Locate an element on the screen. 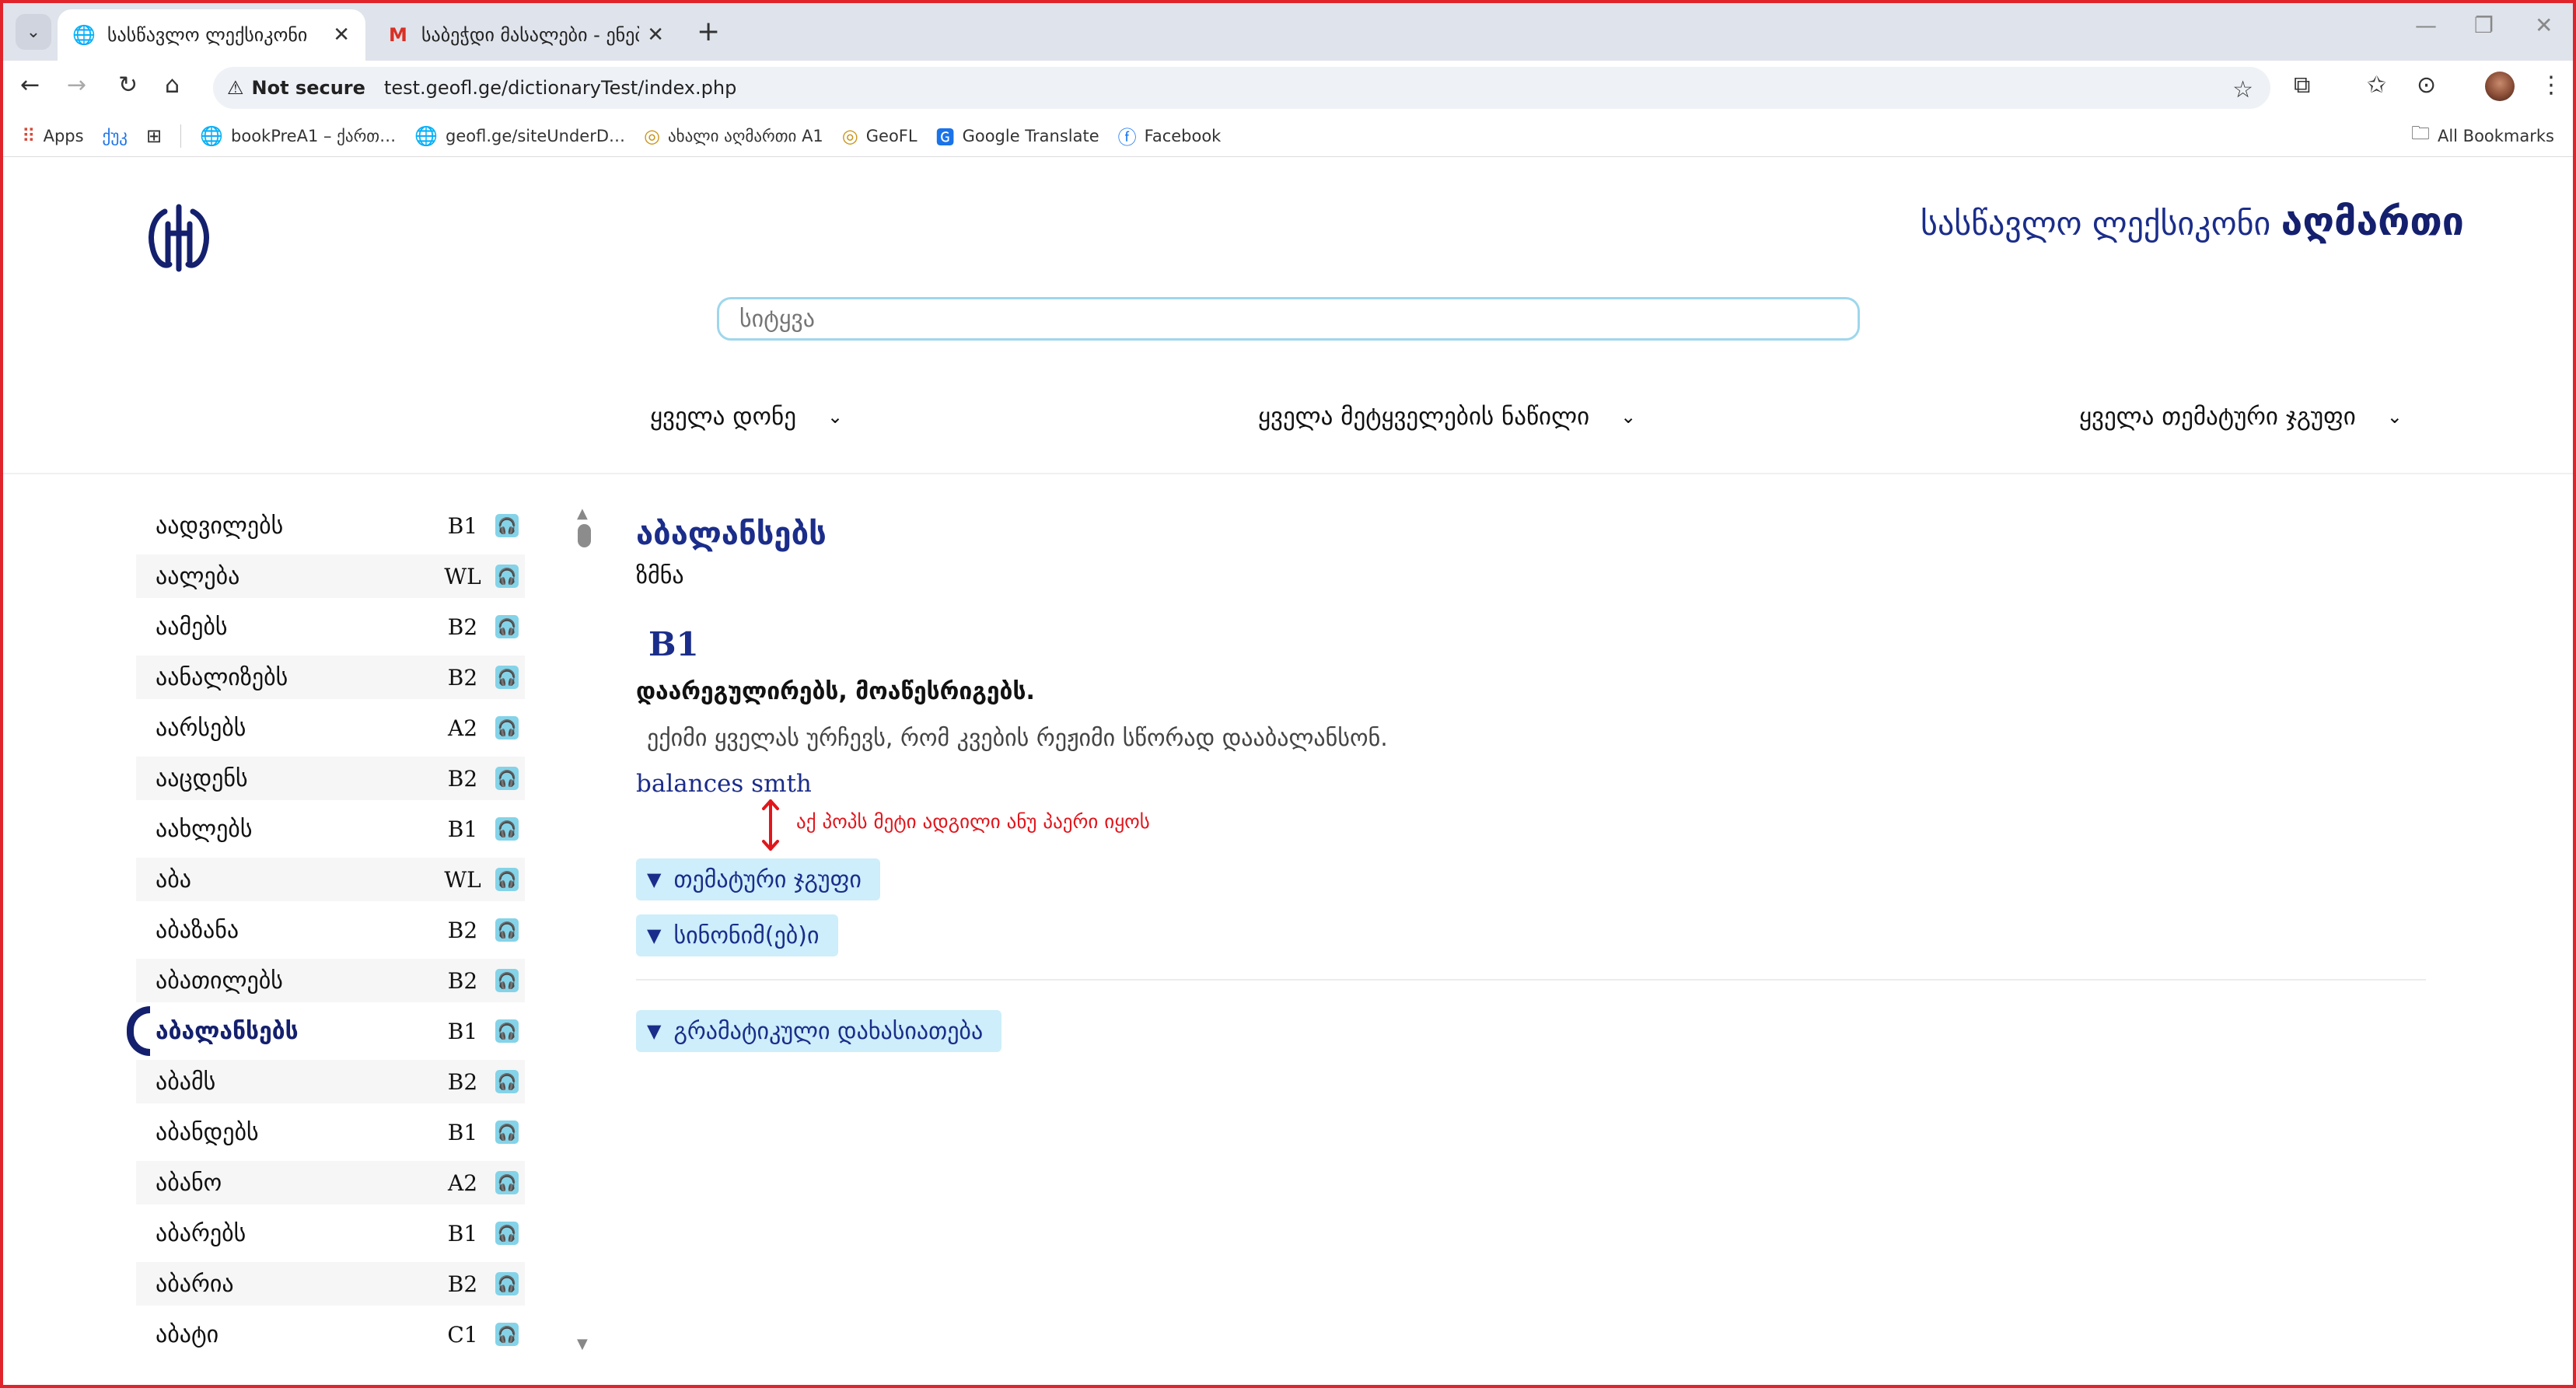  level-filter: ყველა დონე ⌄ is located at coordinates (746, 417).